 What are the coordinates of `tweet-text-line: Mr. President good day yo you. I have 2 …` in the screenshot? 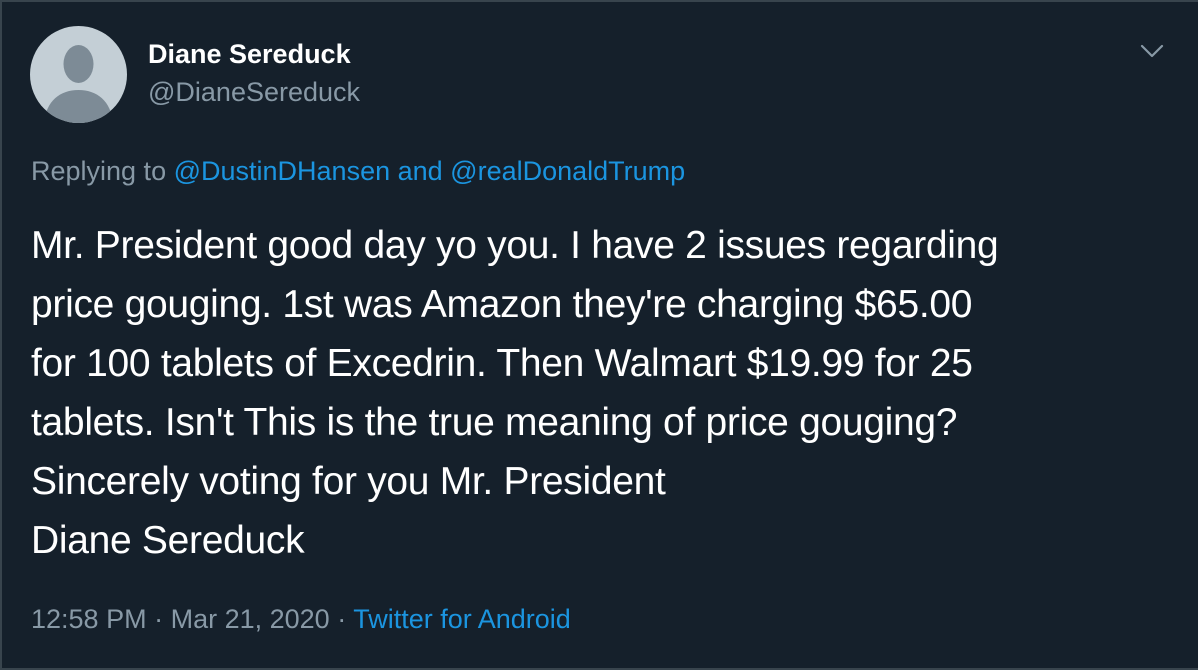 It's located at (515, 245).